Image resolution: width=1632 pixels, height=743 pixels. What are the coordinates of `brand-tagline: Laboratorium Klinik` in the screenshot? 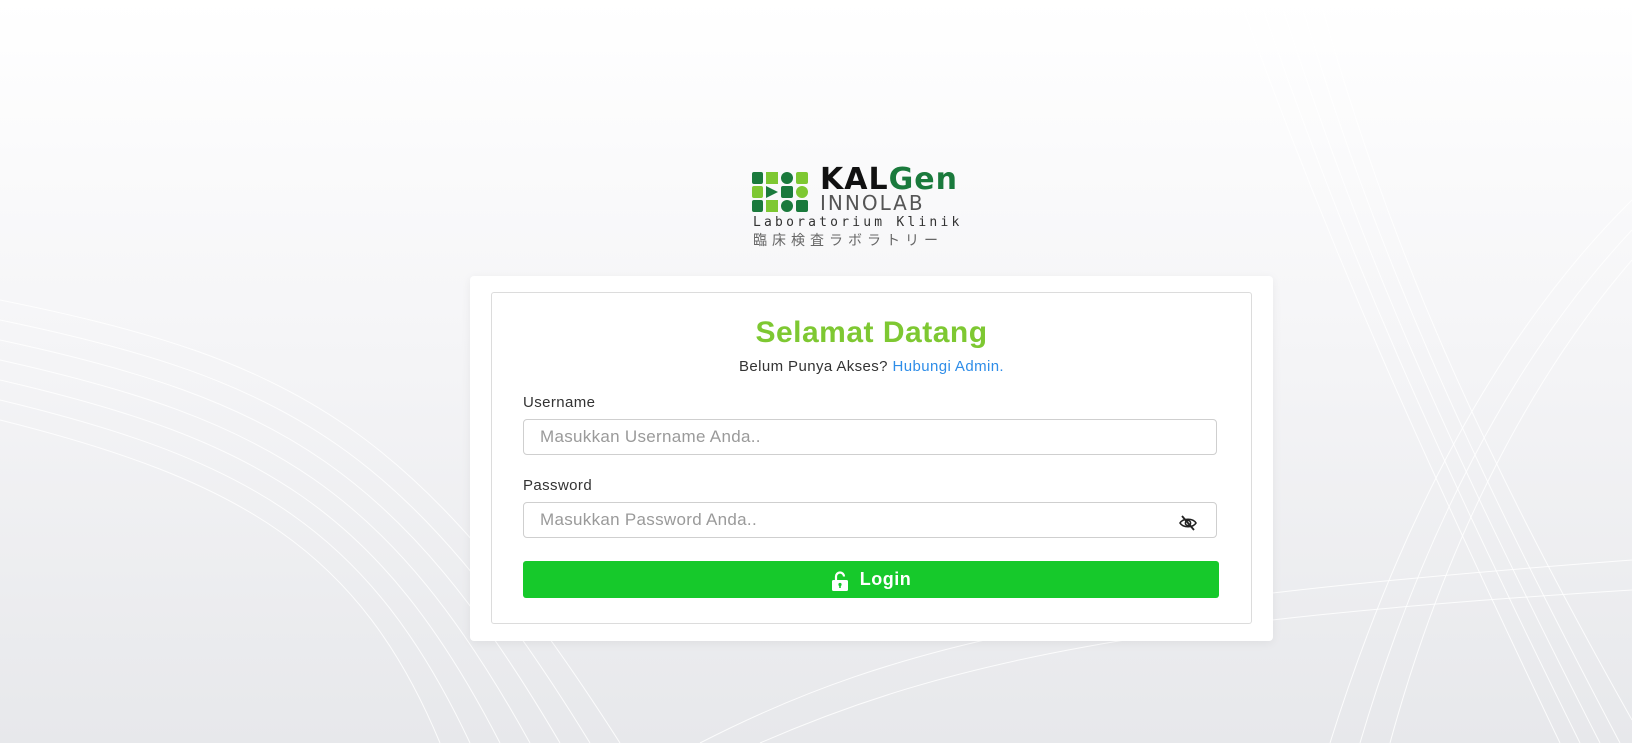 It's located at (858, 222).